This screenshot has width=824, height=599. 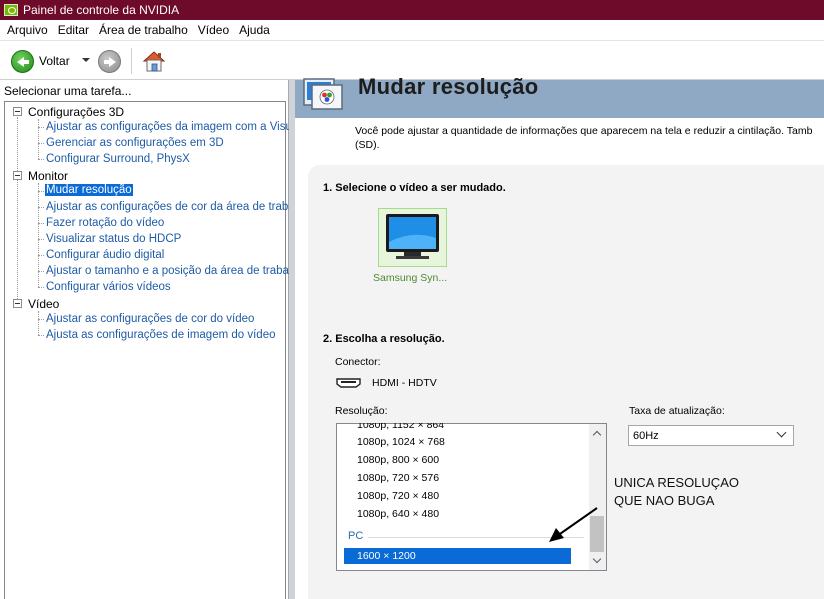 I want to click on refresh-rate-label: Taxa de atualização:, so click(x=677, y=411).